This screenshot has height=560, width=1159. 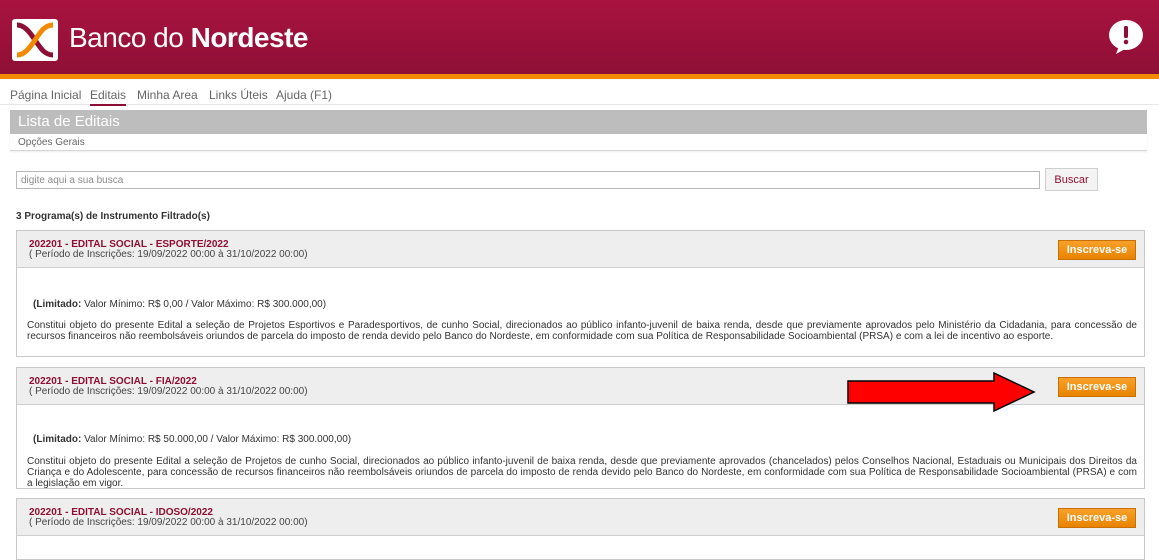 I want to click on page-title-bar: Lista de Editais, so click(x=578, y=122).